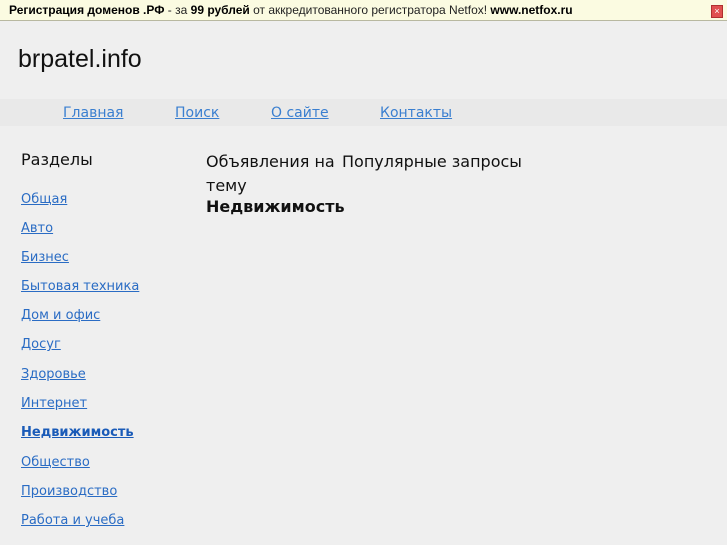 This screenshot has width=727, height=545. What do you see at coordinates (53, 374) in the screenshot?
I see `sidebar-item: Здоровье` at bounding box center [53, 374].